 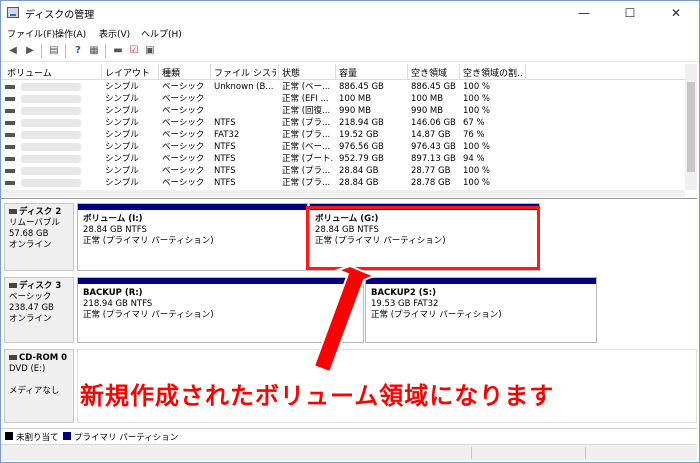 What do you see at coordinates (113, 293) in the screenshot?
I see `partition-title: BACKUP (R:)` at bounding box center [113, 293].